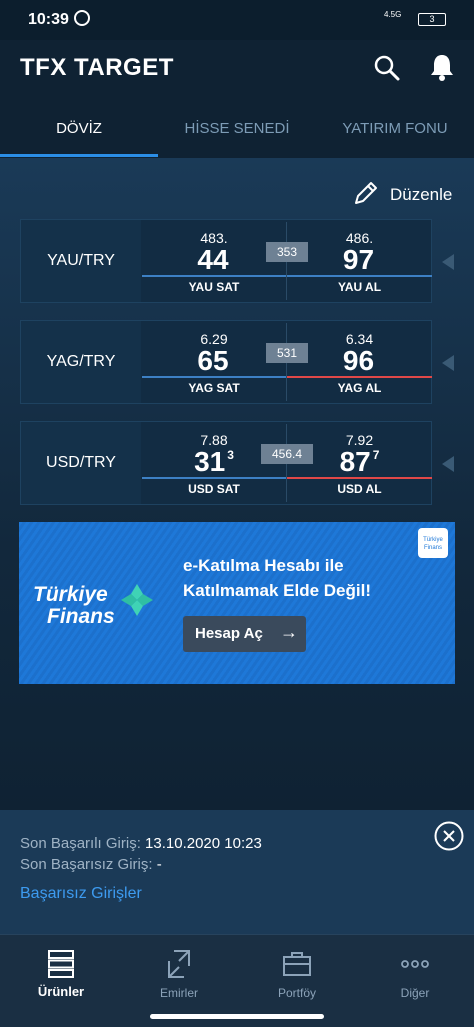 The width and height of the screenshot is (474, 1027). What do you see at coordinates (277, 590) in the screenshot?
I see `banner-headline-2: Katılmamak Elde Değil!` at bounding box center [277, 590].